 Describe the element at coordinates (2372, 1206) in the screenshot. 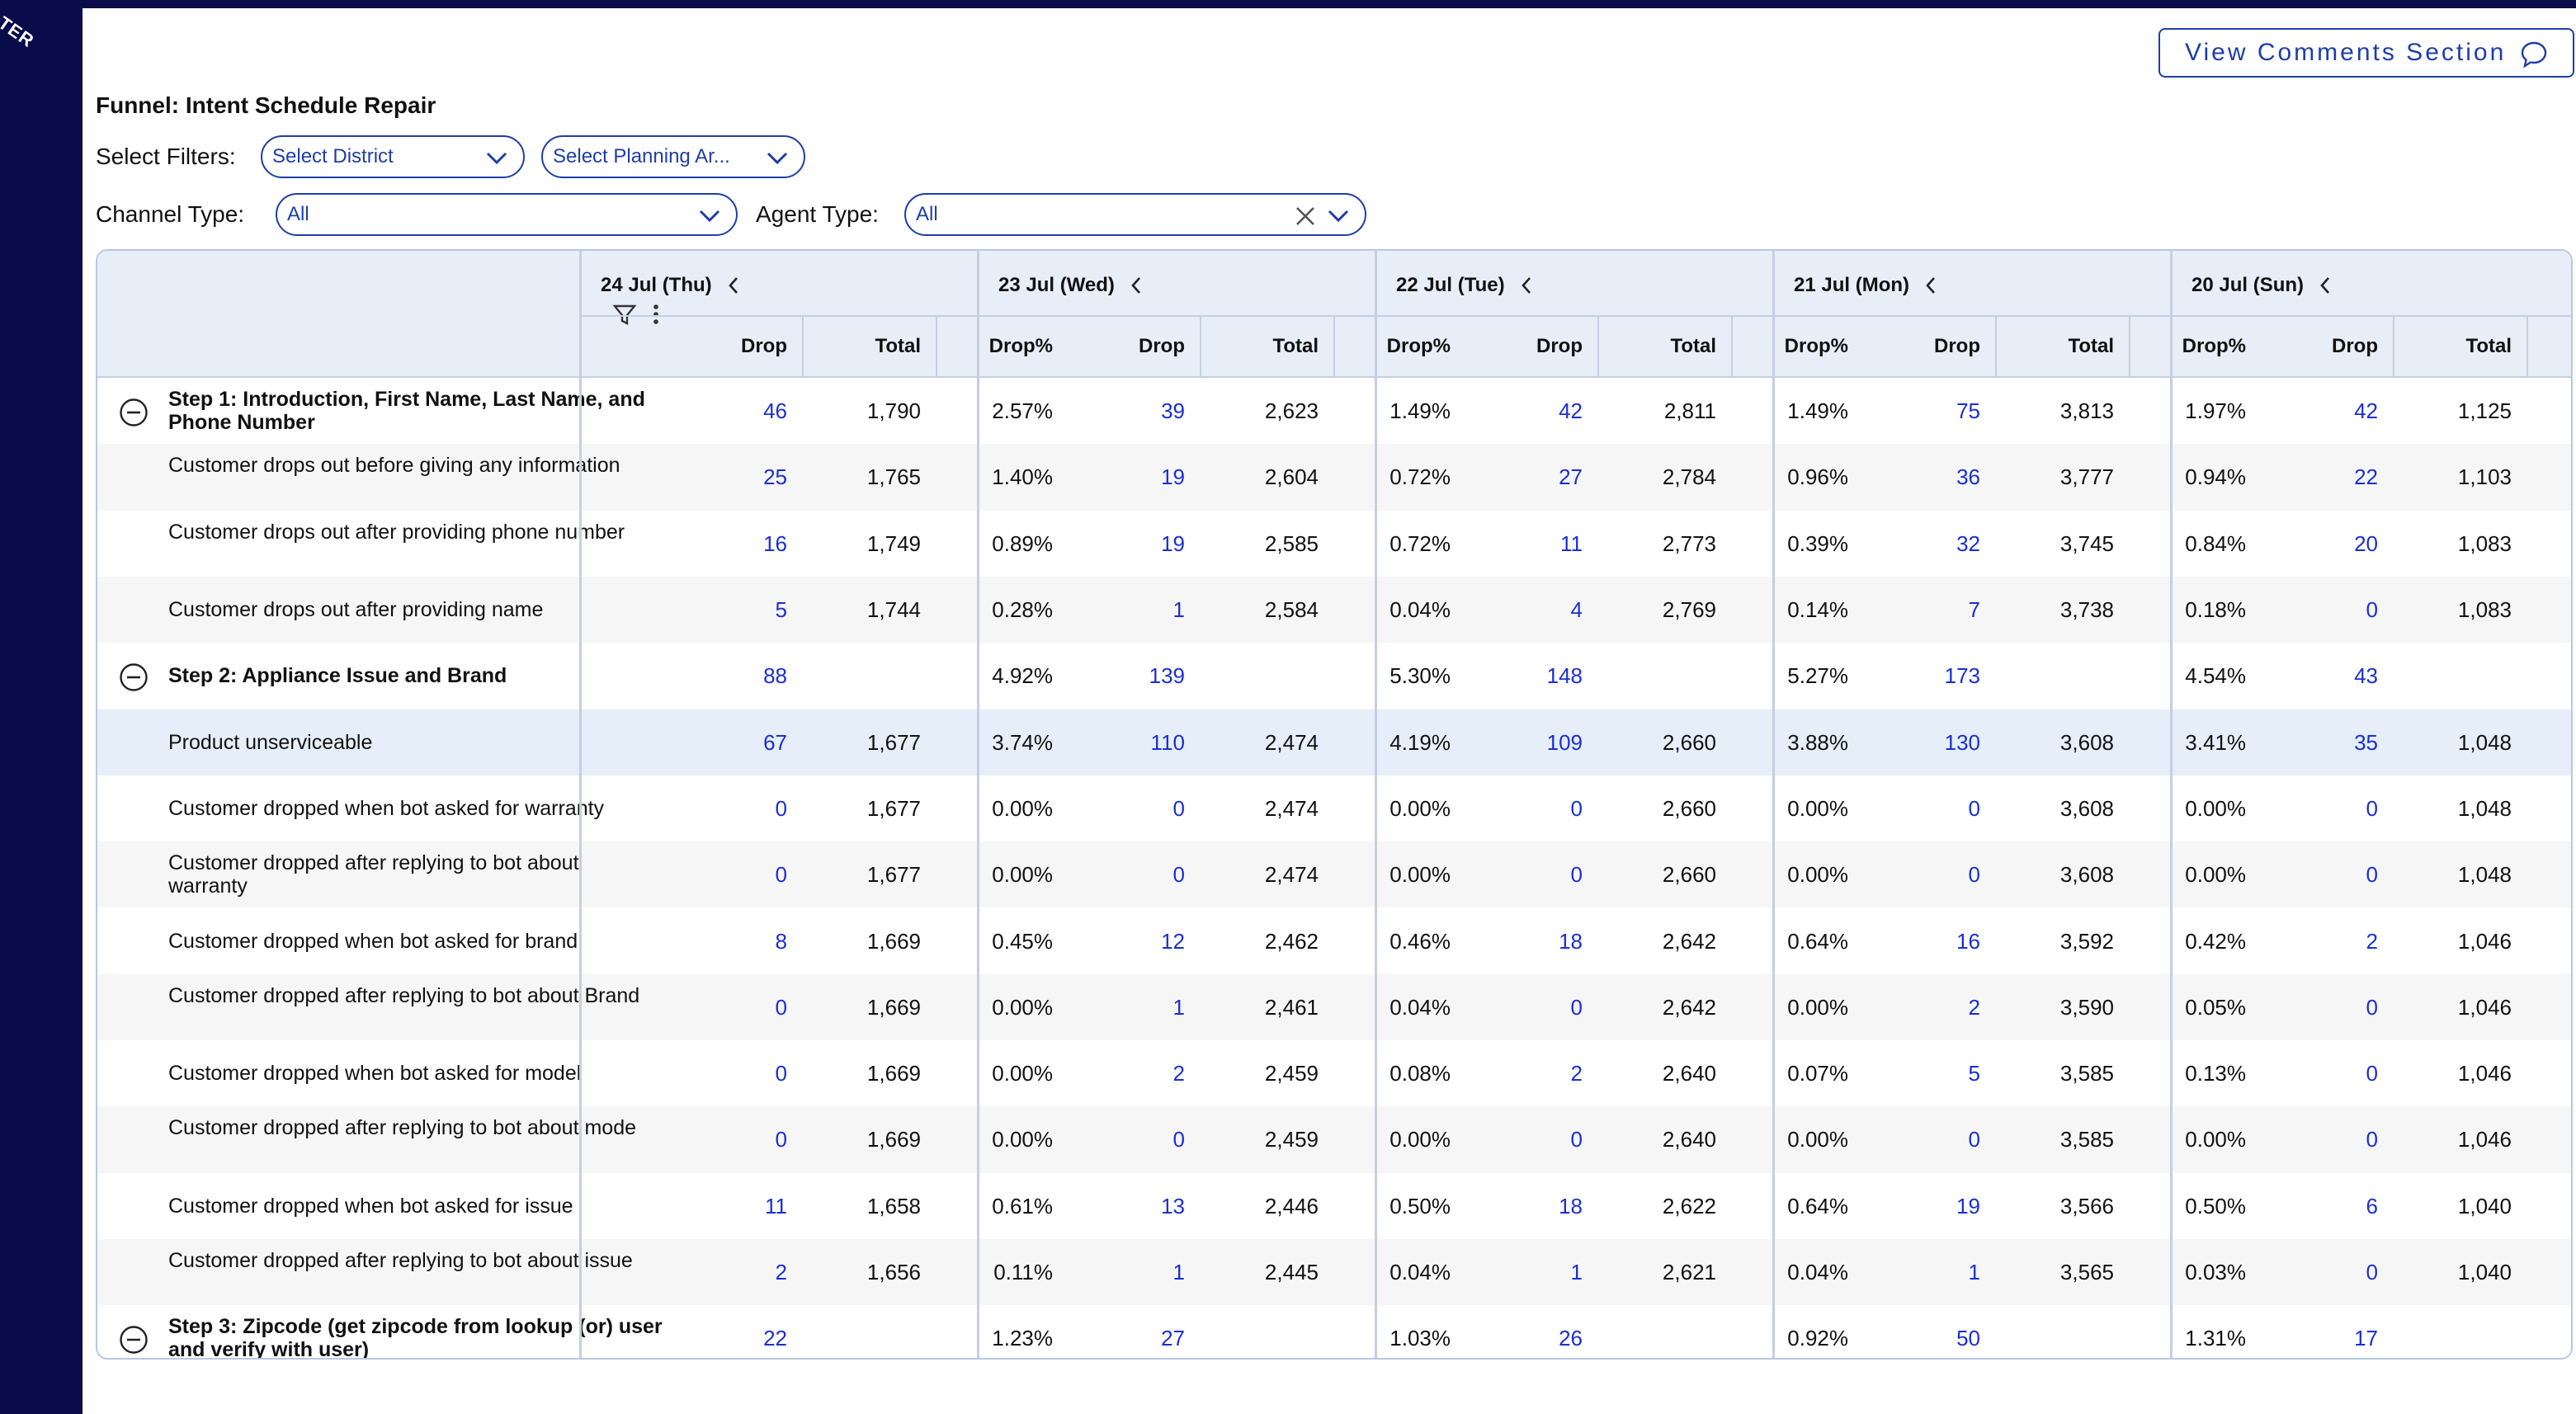

I see `drop-cell: 6` at that location.